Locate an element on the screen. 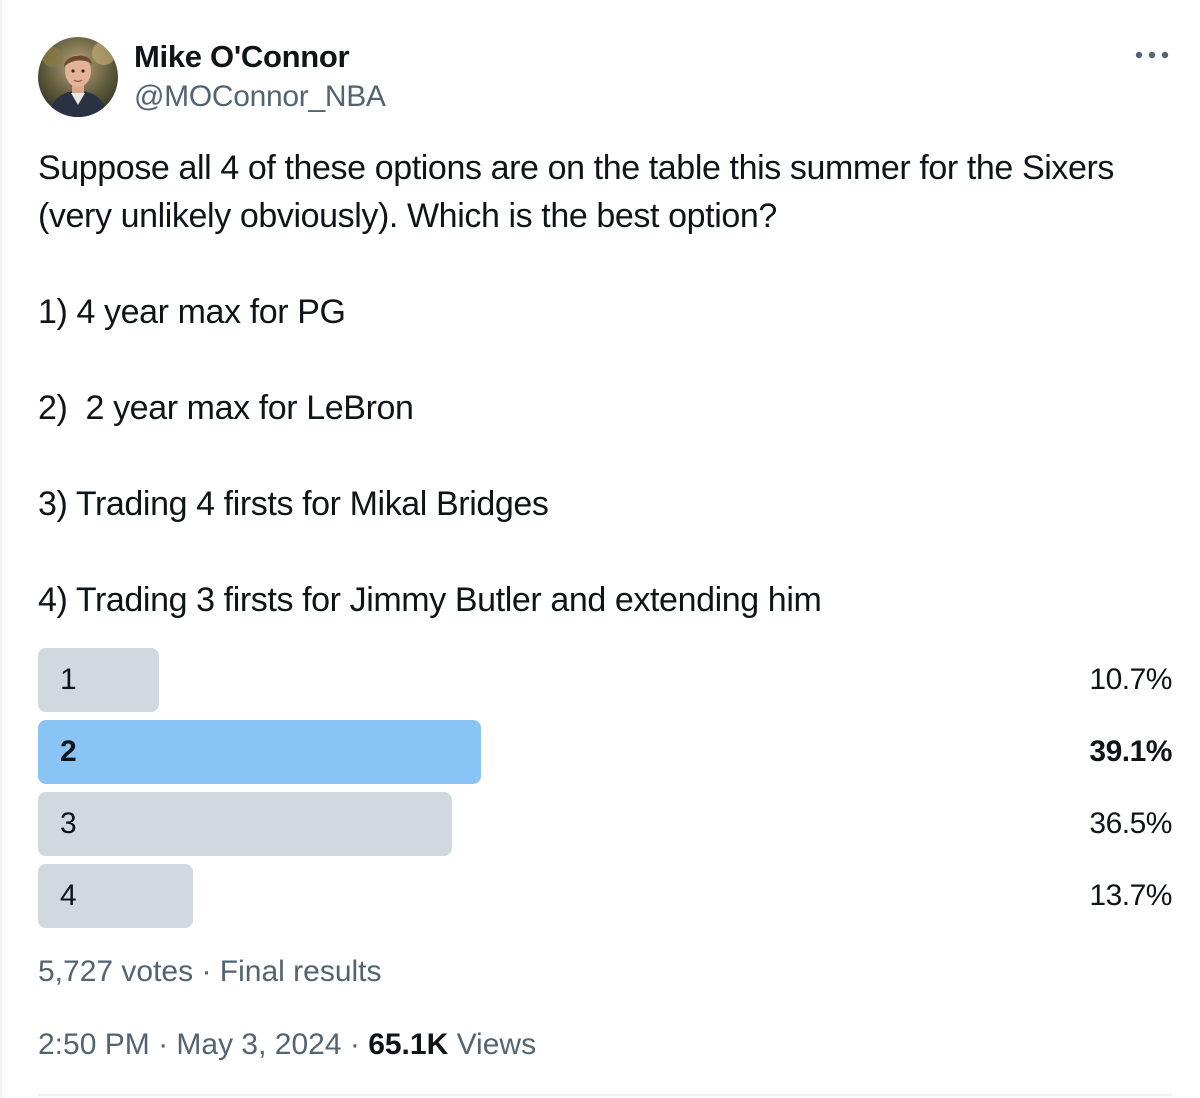 This screenshot has height=1098, width=1200. divider is located at coordinates (605, 1095).